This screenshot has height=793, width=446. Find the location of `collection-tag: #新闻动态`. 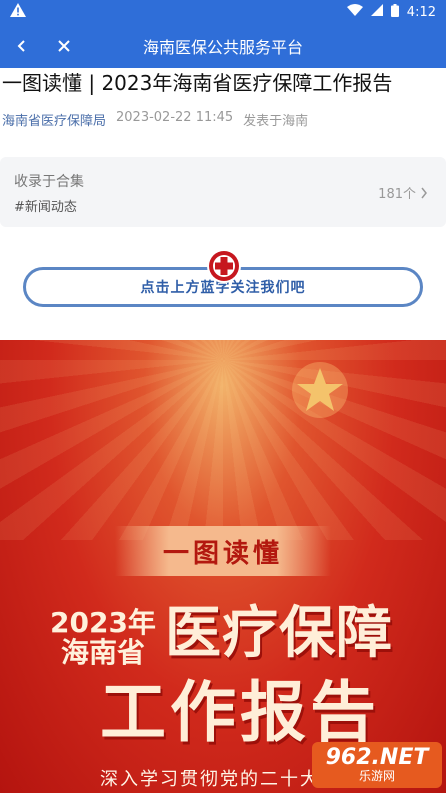

collection-tag: #新闻动态 is located at coordinates (45, 205).